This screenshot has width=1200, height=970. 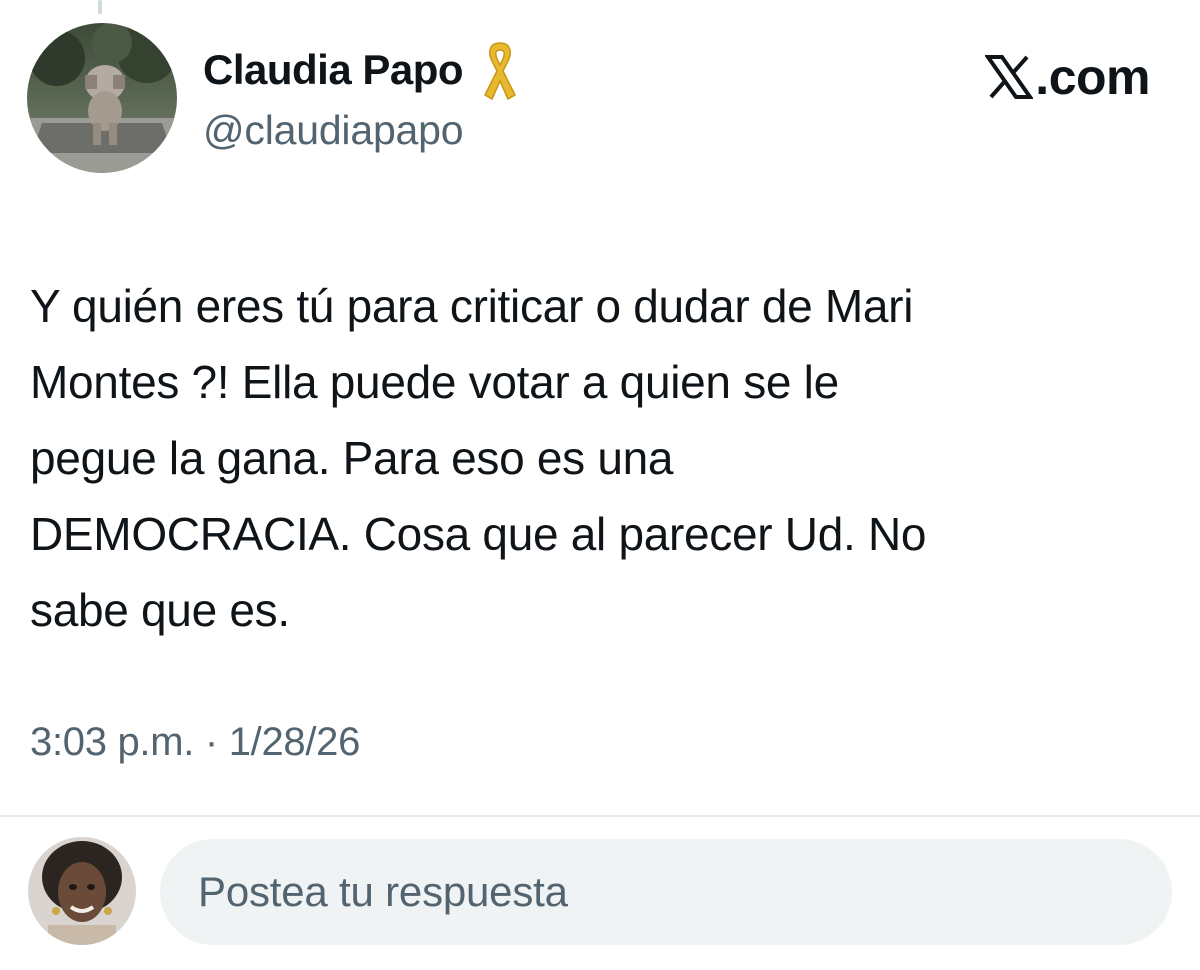 What do you see at coordinates (195, 742) in the screenshot?
I see `tweet-timestamp: 3:03 p.m. · 1/28/26` at bounding box center [195, 742].